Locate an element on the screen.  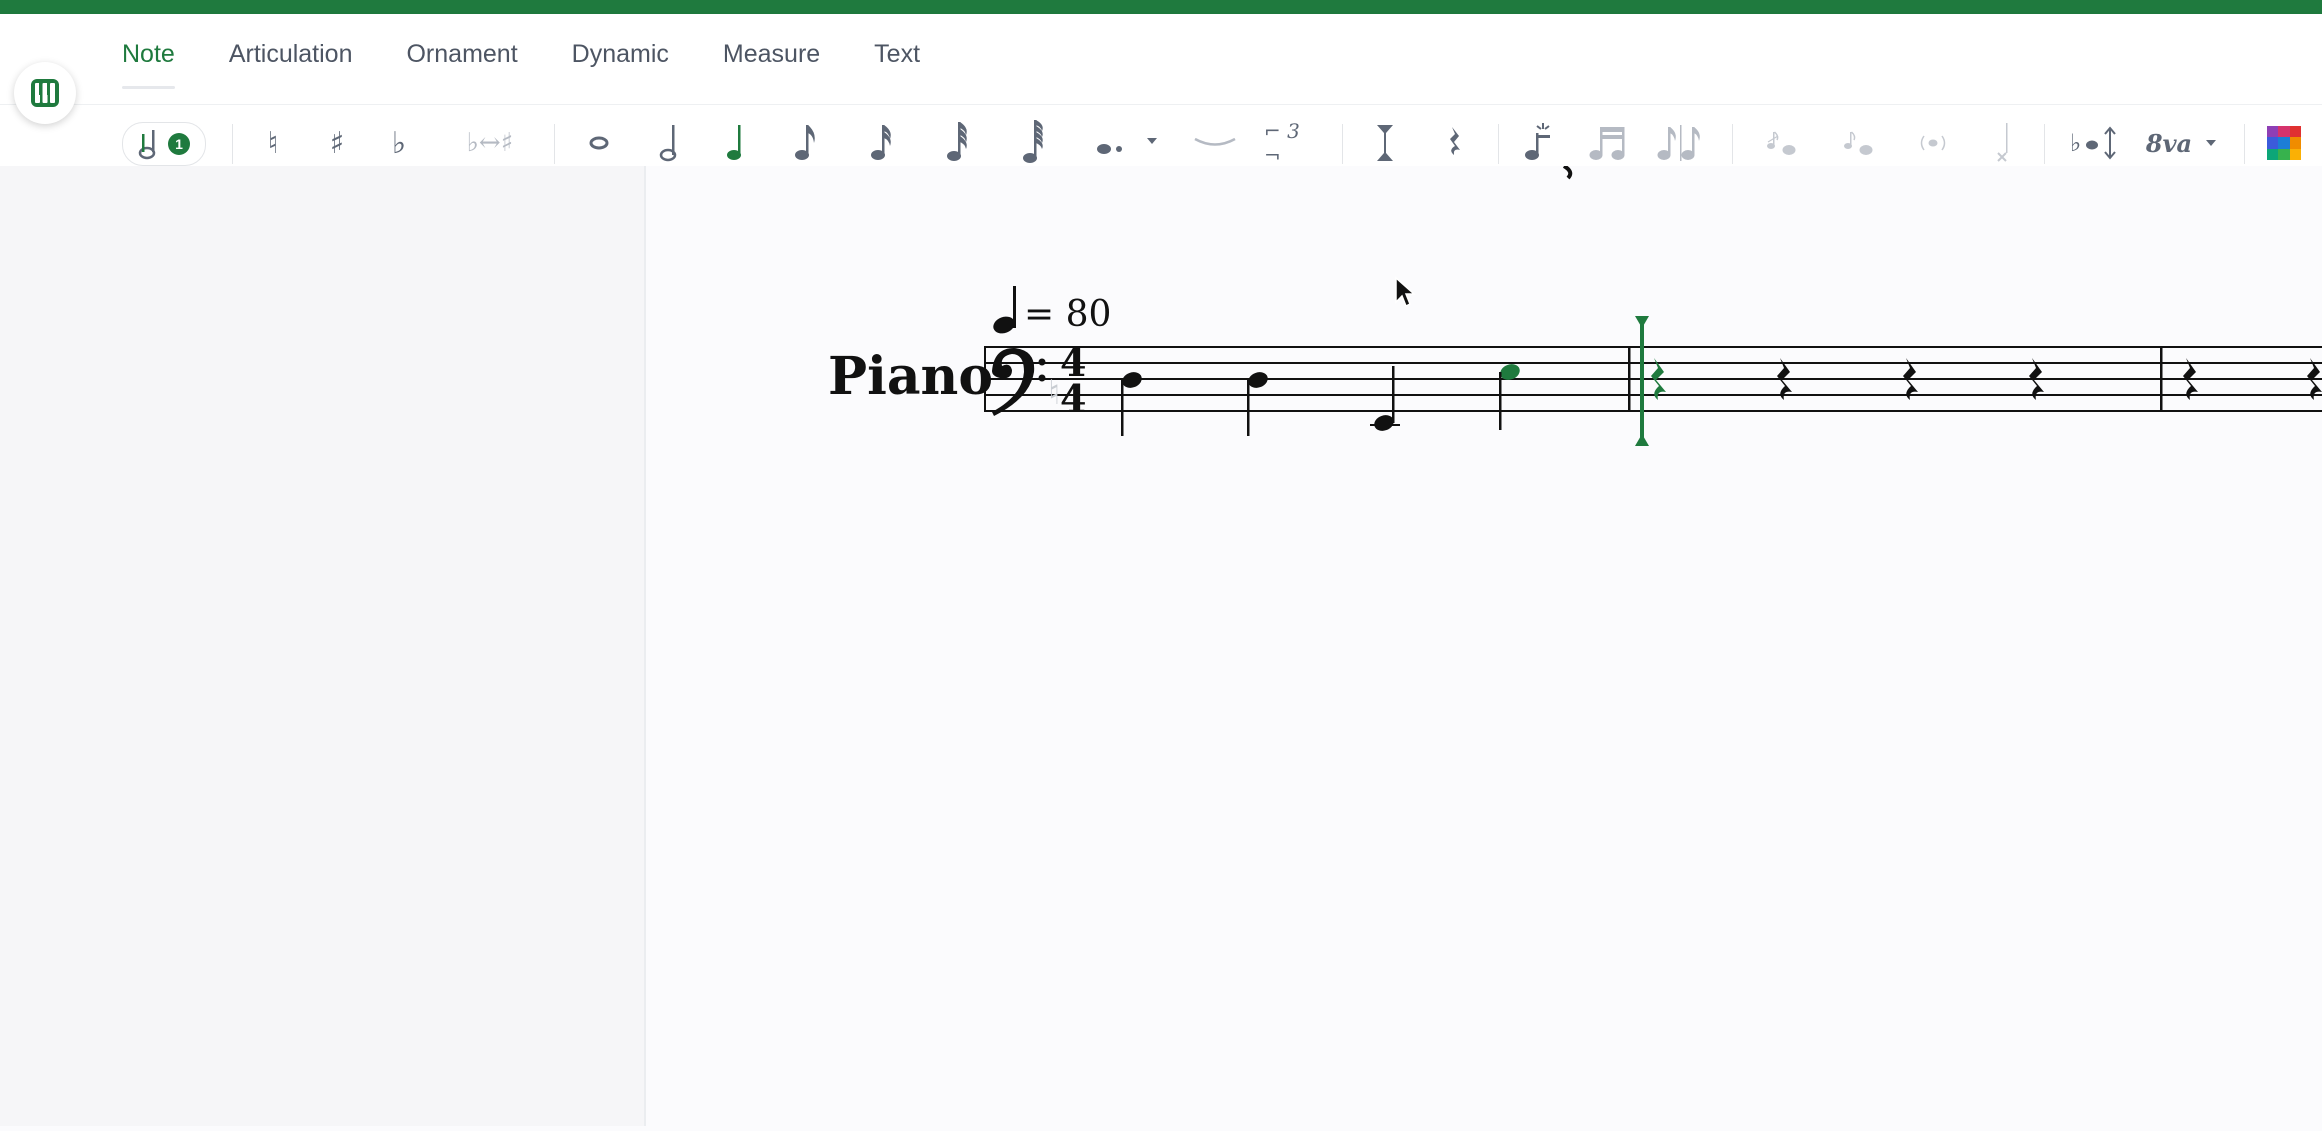
dead-note-icon is located at coordinates (2002, 142).